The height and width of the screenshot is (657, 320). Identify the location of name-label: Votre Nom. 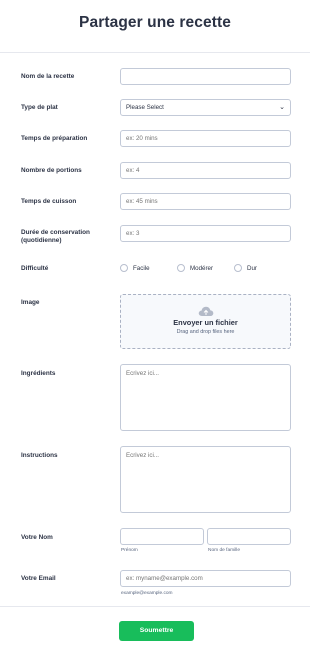
(37, 537).